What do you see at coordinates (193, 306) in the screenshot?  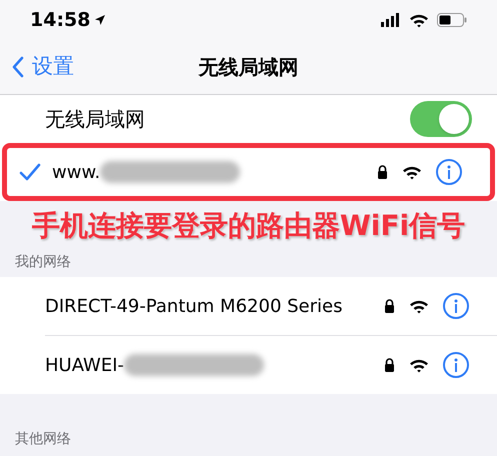 I see `network-name: DIRECT-49-Pantum M6200 Series` at bounding box center [193, 306].